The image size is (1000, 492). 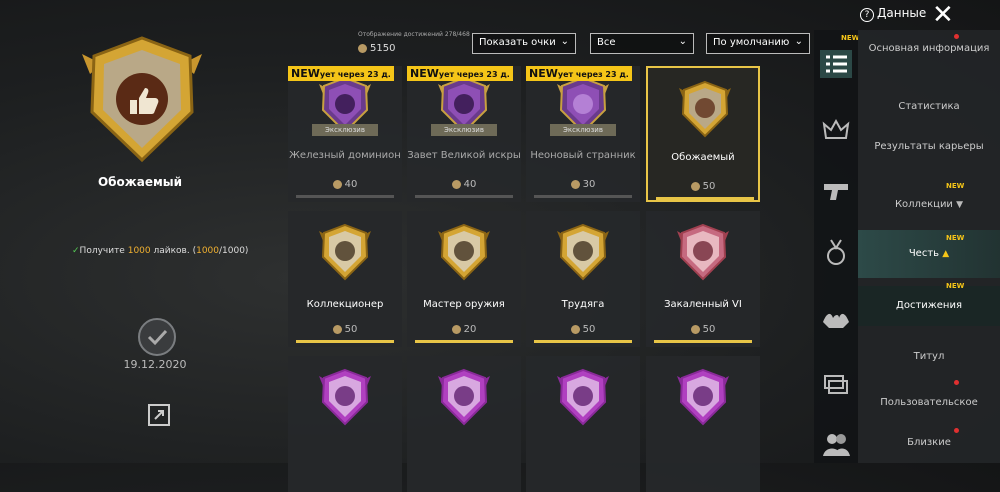 I want to click on share-icon, so click(x=159, y=415).